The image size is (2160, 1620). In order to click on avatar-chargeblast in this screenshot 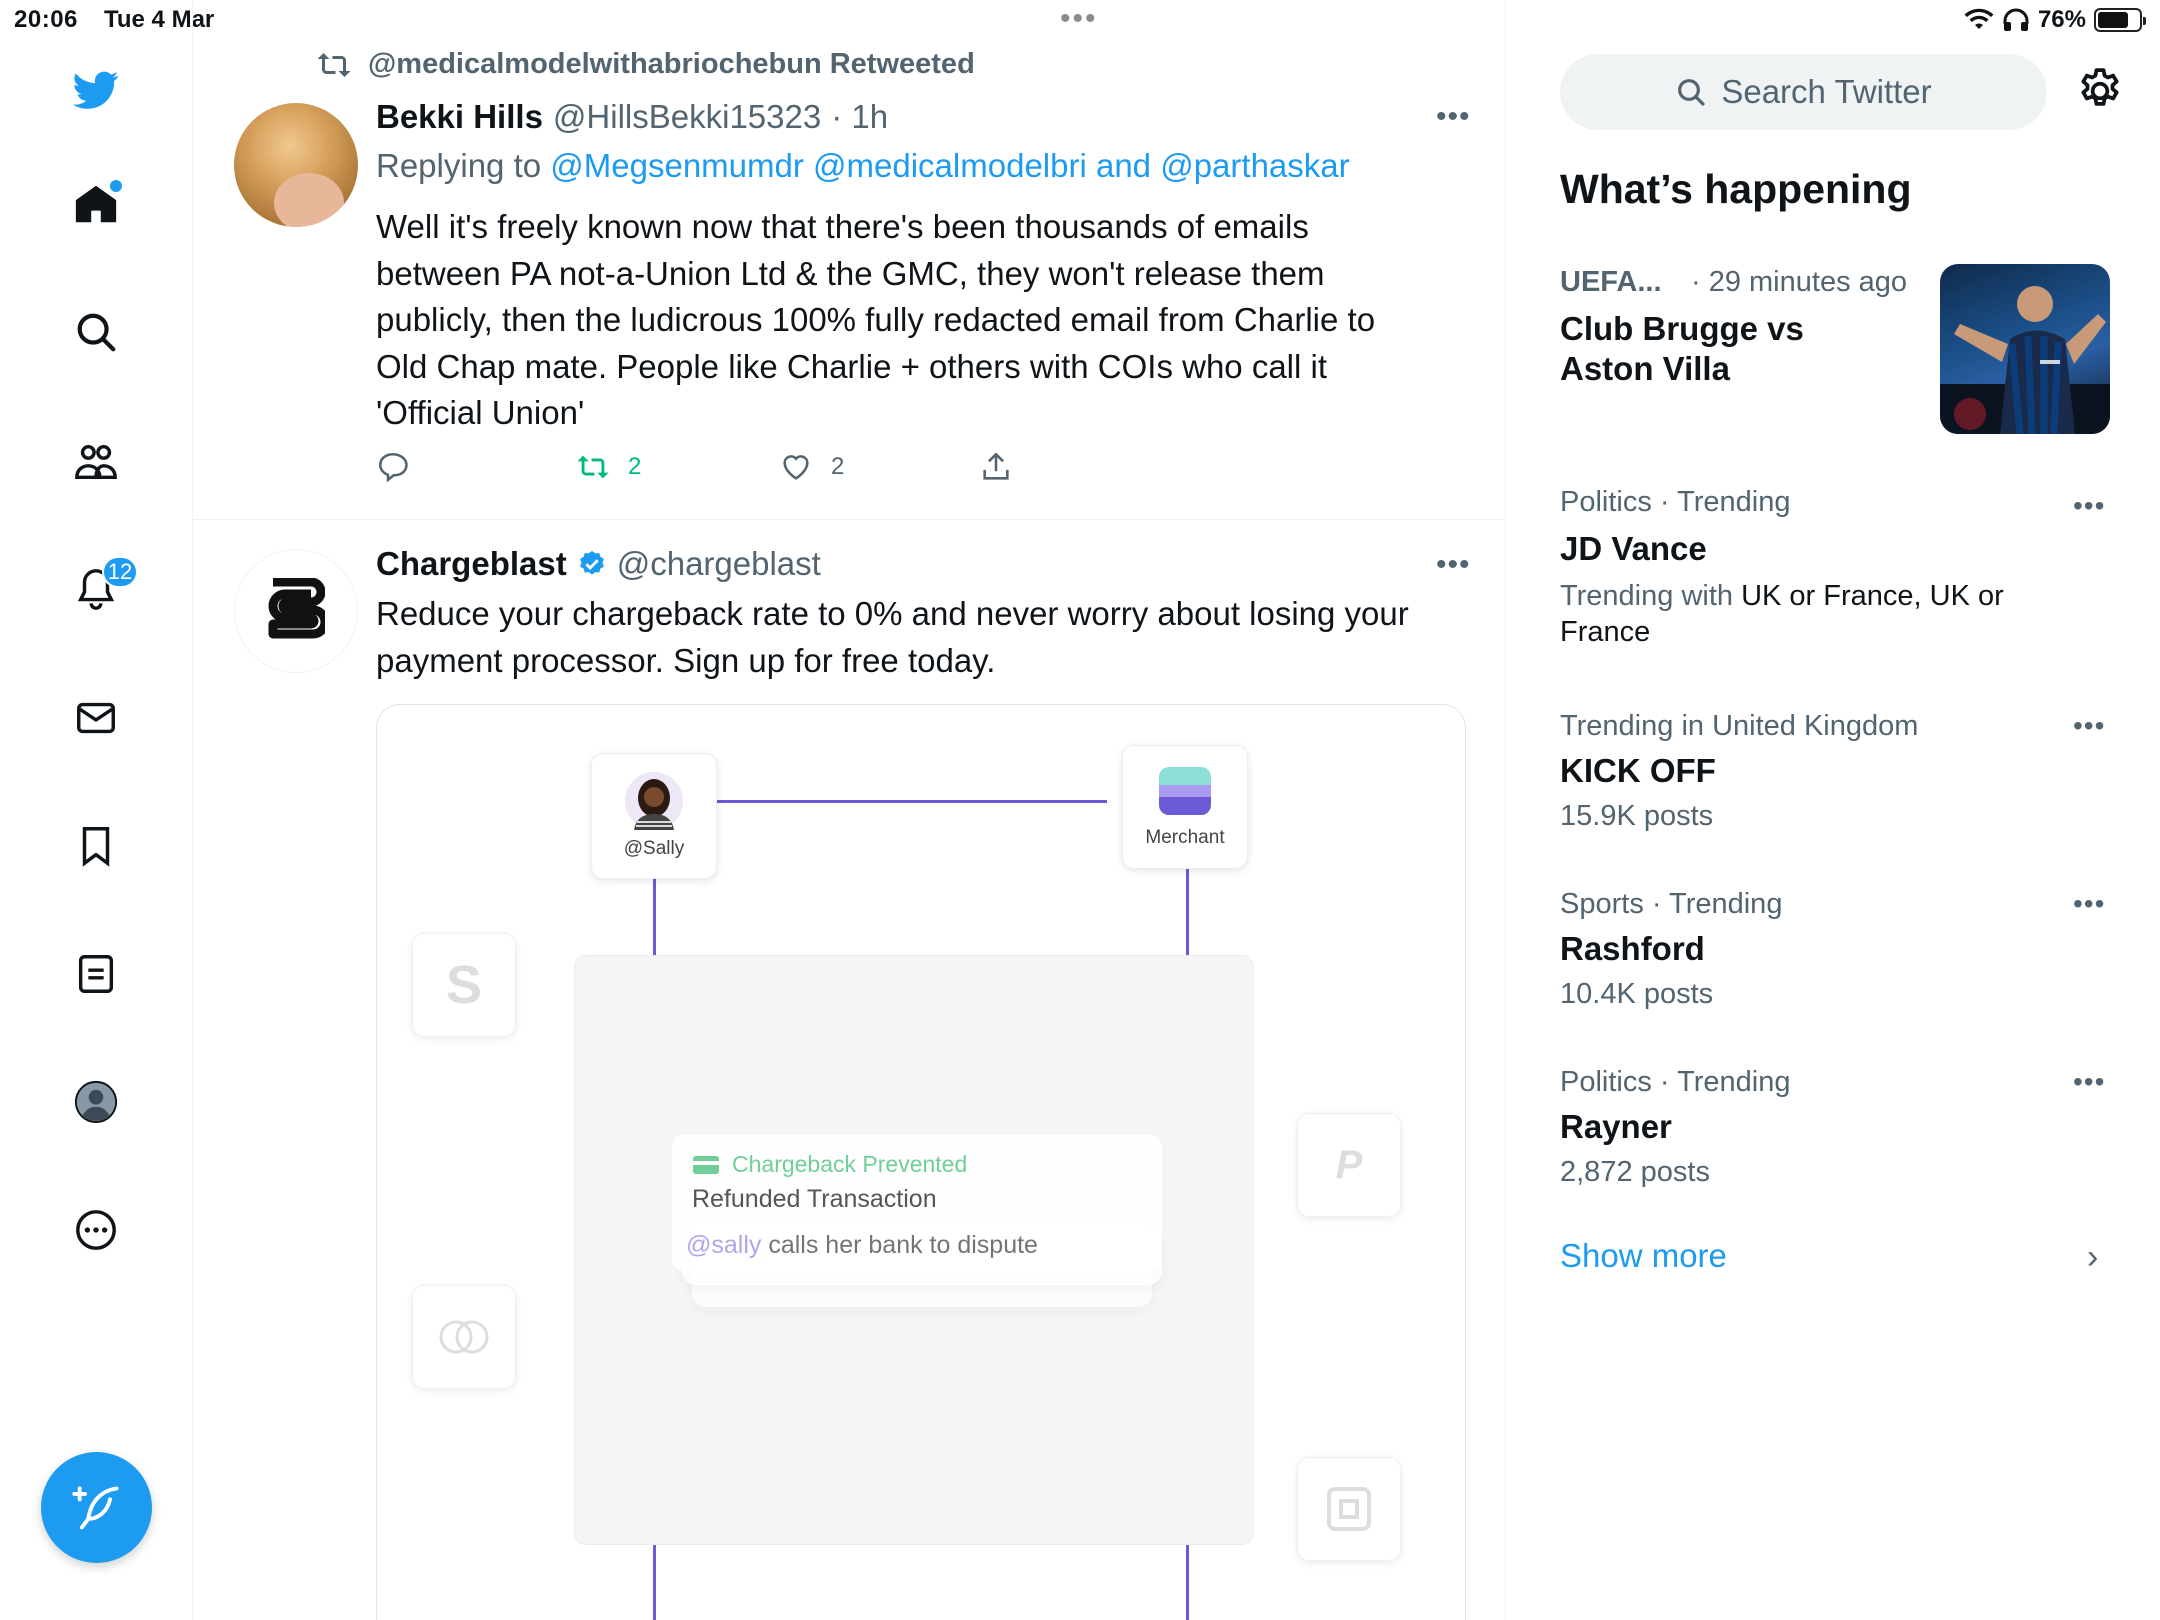, I will do `click(296, 611)`.